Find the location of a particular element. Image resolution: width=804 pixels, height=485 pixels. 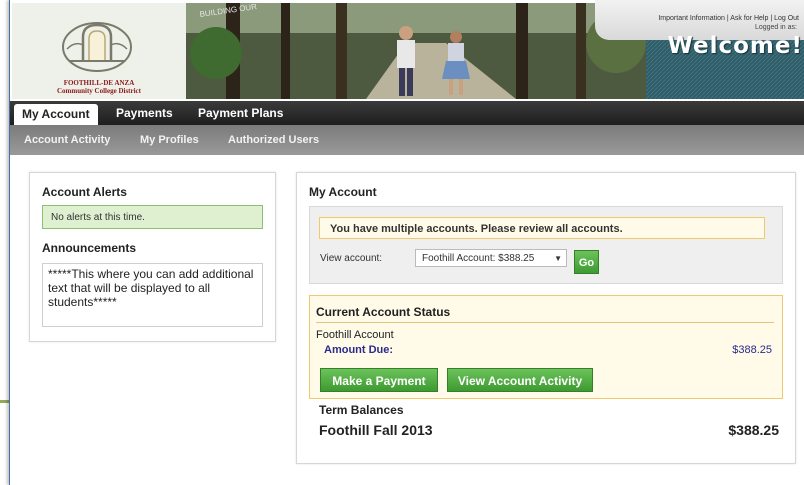

subtab-my-profiles: My Profiles is located at coordinates (169, 140).